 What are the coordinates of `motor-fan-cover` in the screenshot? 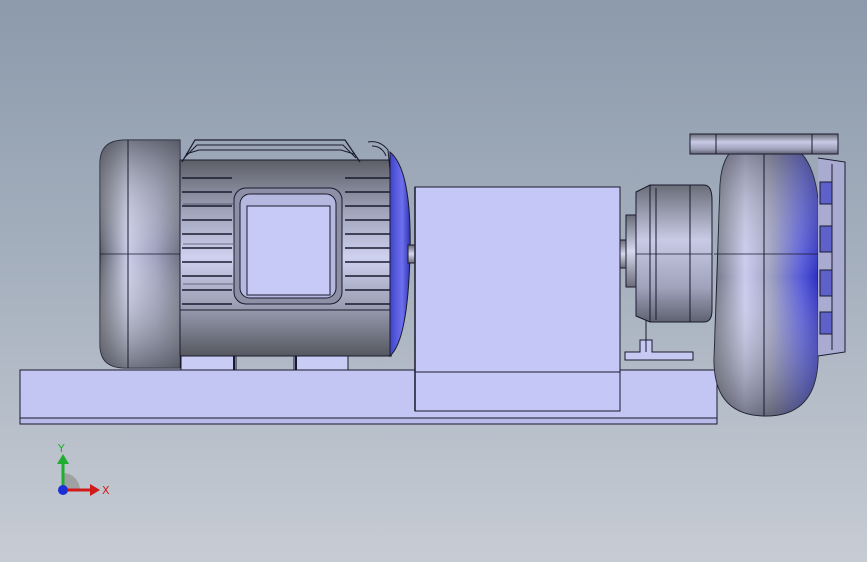 It's located at (400, 254).